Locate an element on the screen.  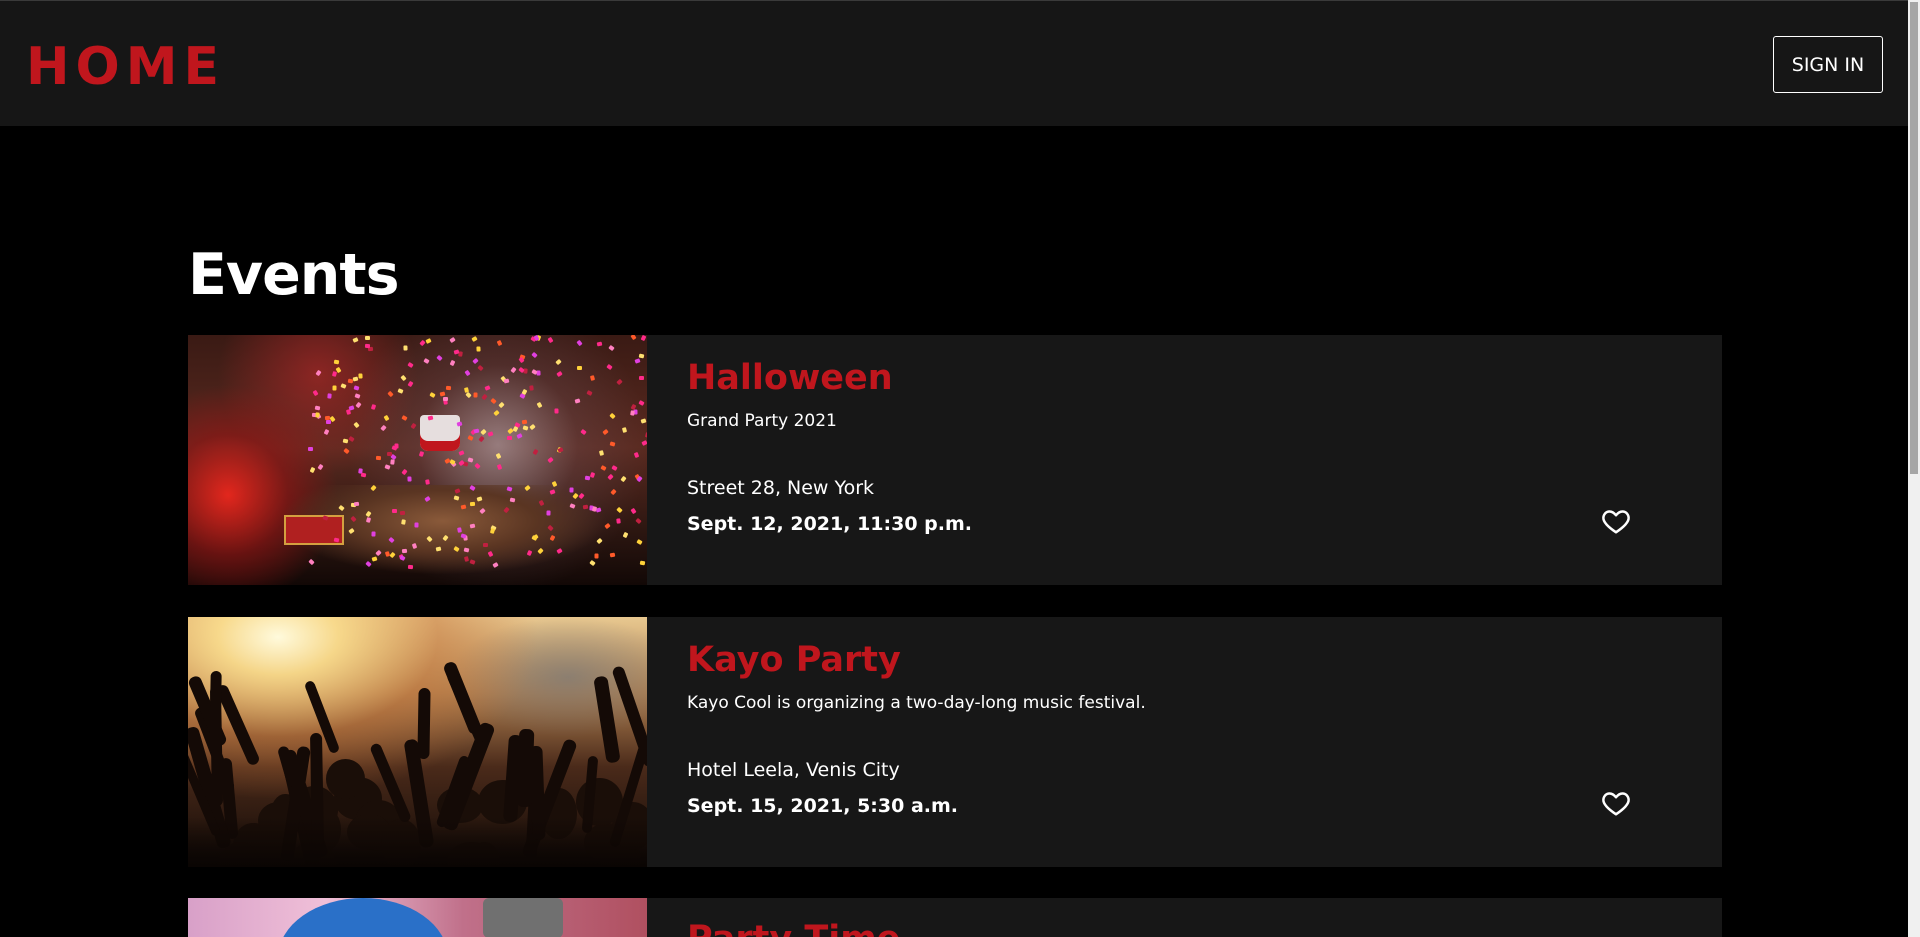
event-title: Kayo Party is located at coordinates (794, 660).